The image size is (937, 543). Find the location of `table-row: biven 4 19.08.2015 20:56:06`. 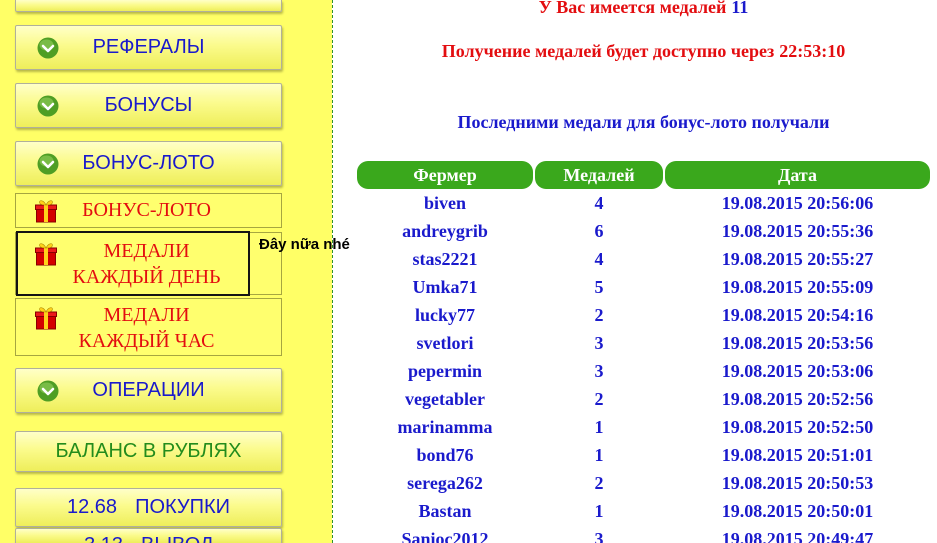

table-row: biven 4 19.08.2015 20:56:06 is located at coordinates (643, 203).